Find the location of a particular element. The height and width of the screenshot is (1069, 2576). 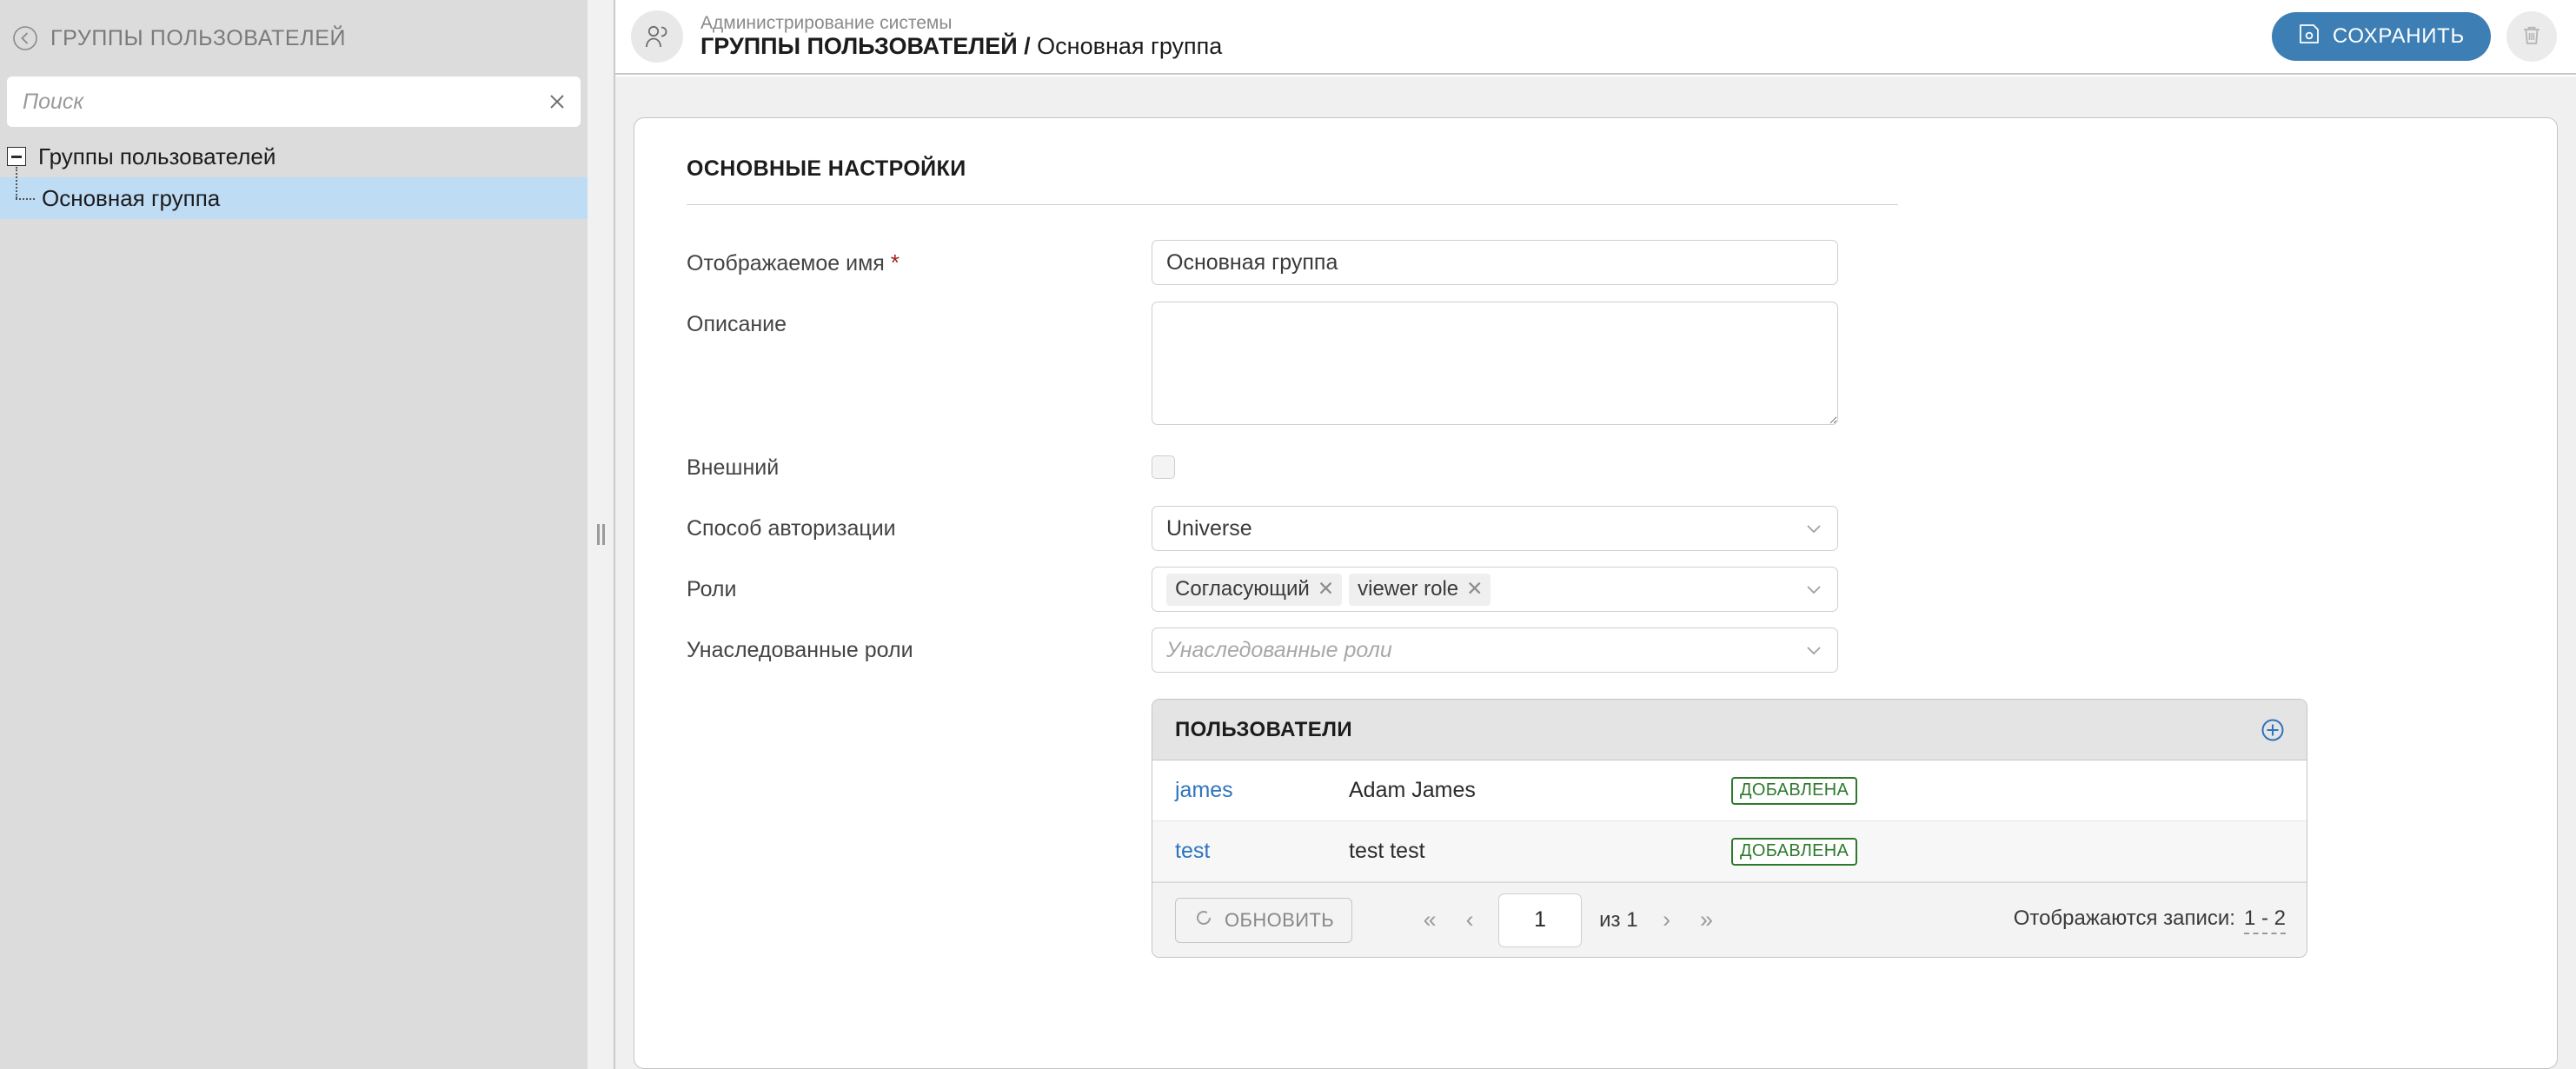

chevron-right-icon: › is located at coordinates (1667, 920).